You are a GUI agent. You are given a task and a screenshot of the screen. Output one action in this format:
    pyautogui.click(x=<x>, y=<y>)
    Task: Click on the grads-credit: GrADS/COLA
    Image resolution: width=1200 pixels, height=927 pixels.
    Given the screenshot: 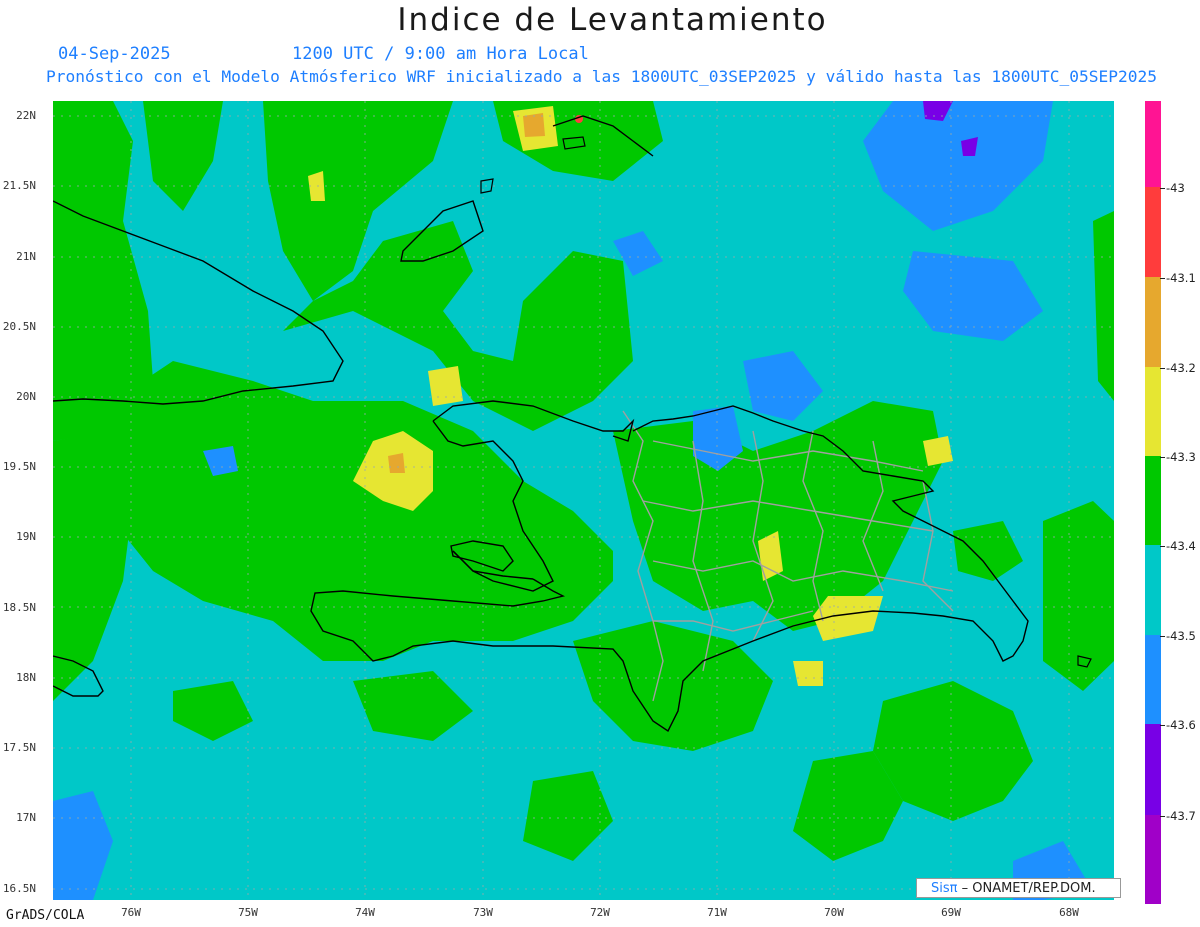 What is the action you would take?
    pyautogui.click(x=45, y=915)
    